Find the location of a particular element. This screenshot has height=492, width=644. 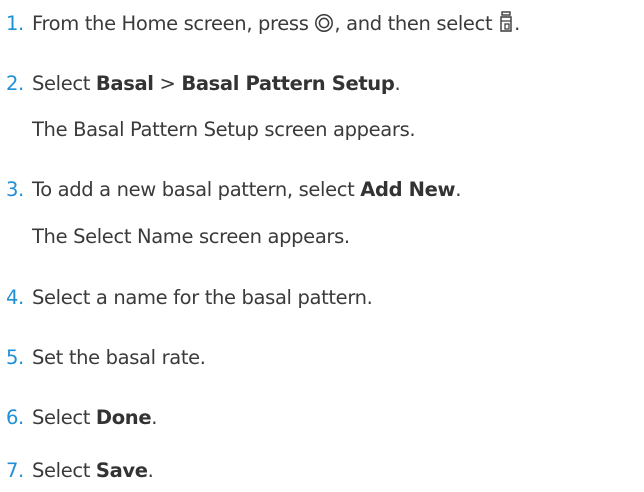

step-number: 5. is located at coordinates (15, 357).